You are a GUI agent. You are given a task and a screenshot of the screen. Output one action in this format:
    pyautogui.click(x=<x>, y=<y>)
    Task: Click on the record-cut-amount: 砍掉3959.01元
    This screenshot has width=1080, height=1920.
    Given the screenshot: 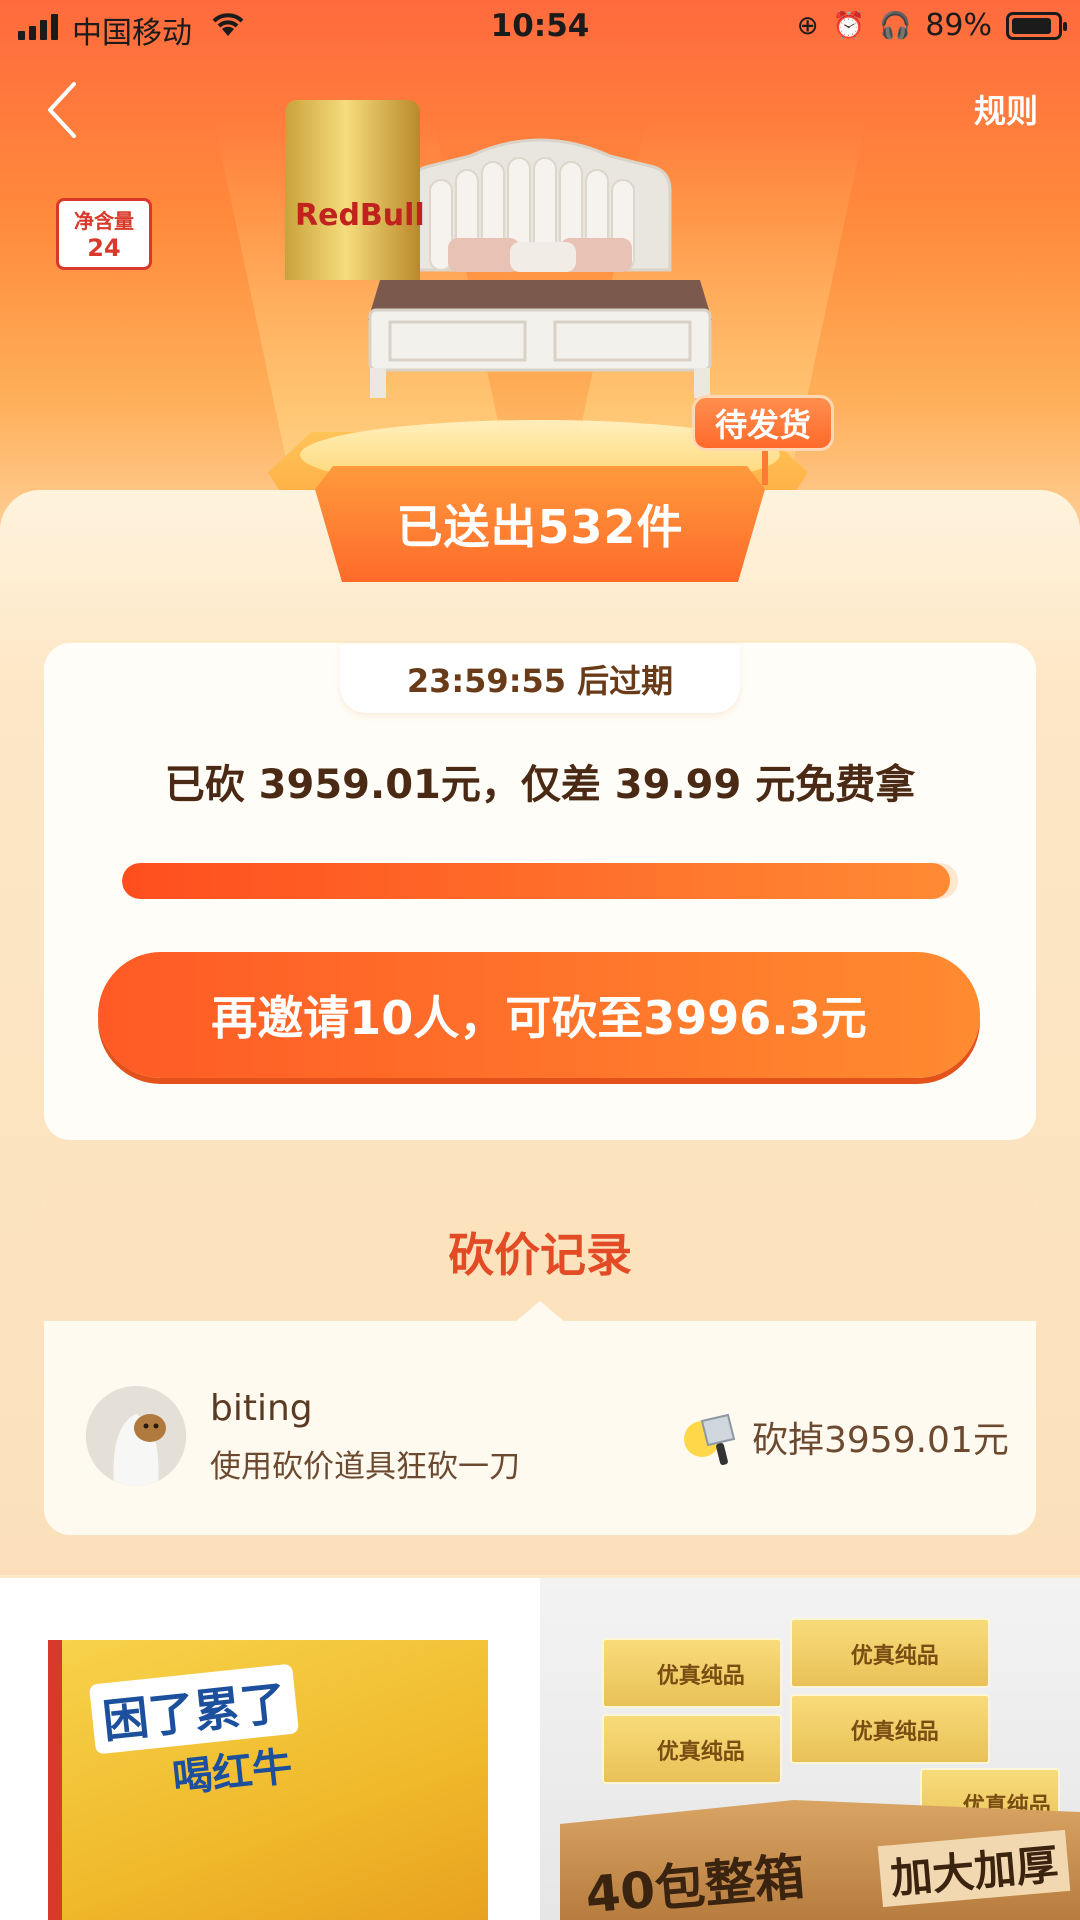 What is the action you would take?
    pyautogui.click(x=880, y=1440)
    